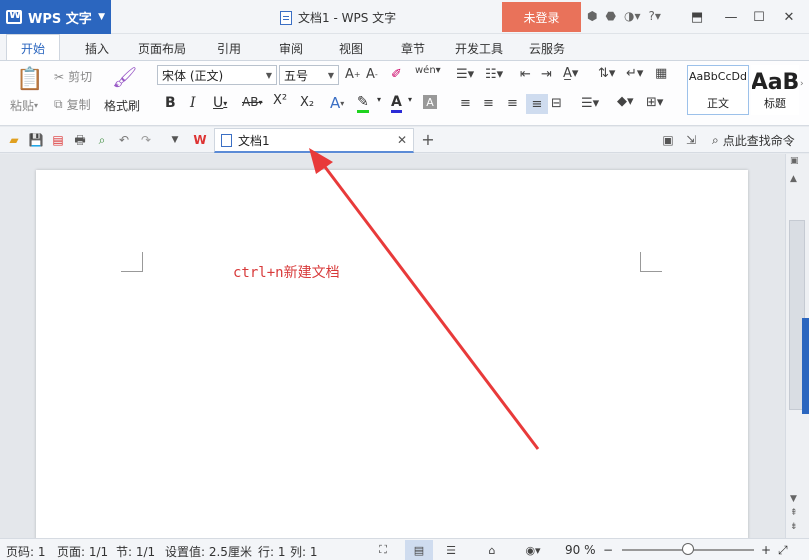 Image resolution: width=809 pixels, height=560 pixels. I want to click on reading-mode-icon: ◉▾, so click(533, 550).